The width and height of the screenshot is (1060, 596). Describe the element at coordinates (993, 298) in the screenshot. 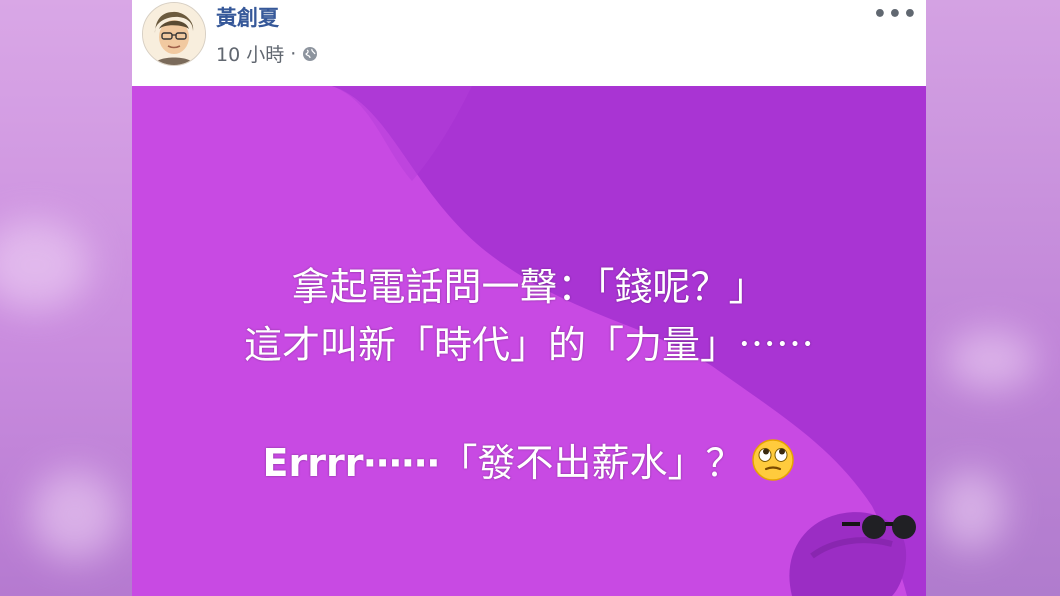

I see `blurred-backdrop-right` at that location.